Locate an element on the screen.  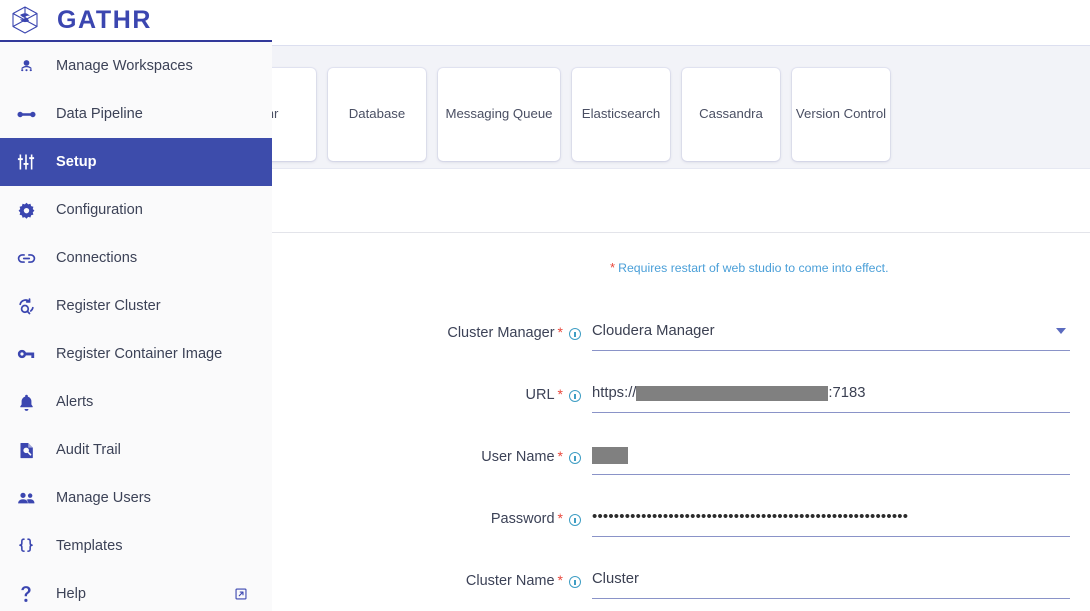
sidebar-item-connections: Connections is located at coordinates (136, 258).